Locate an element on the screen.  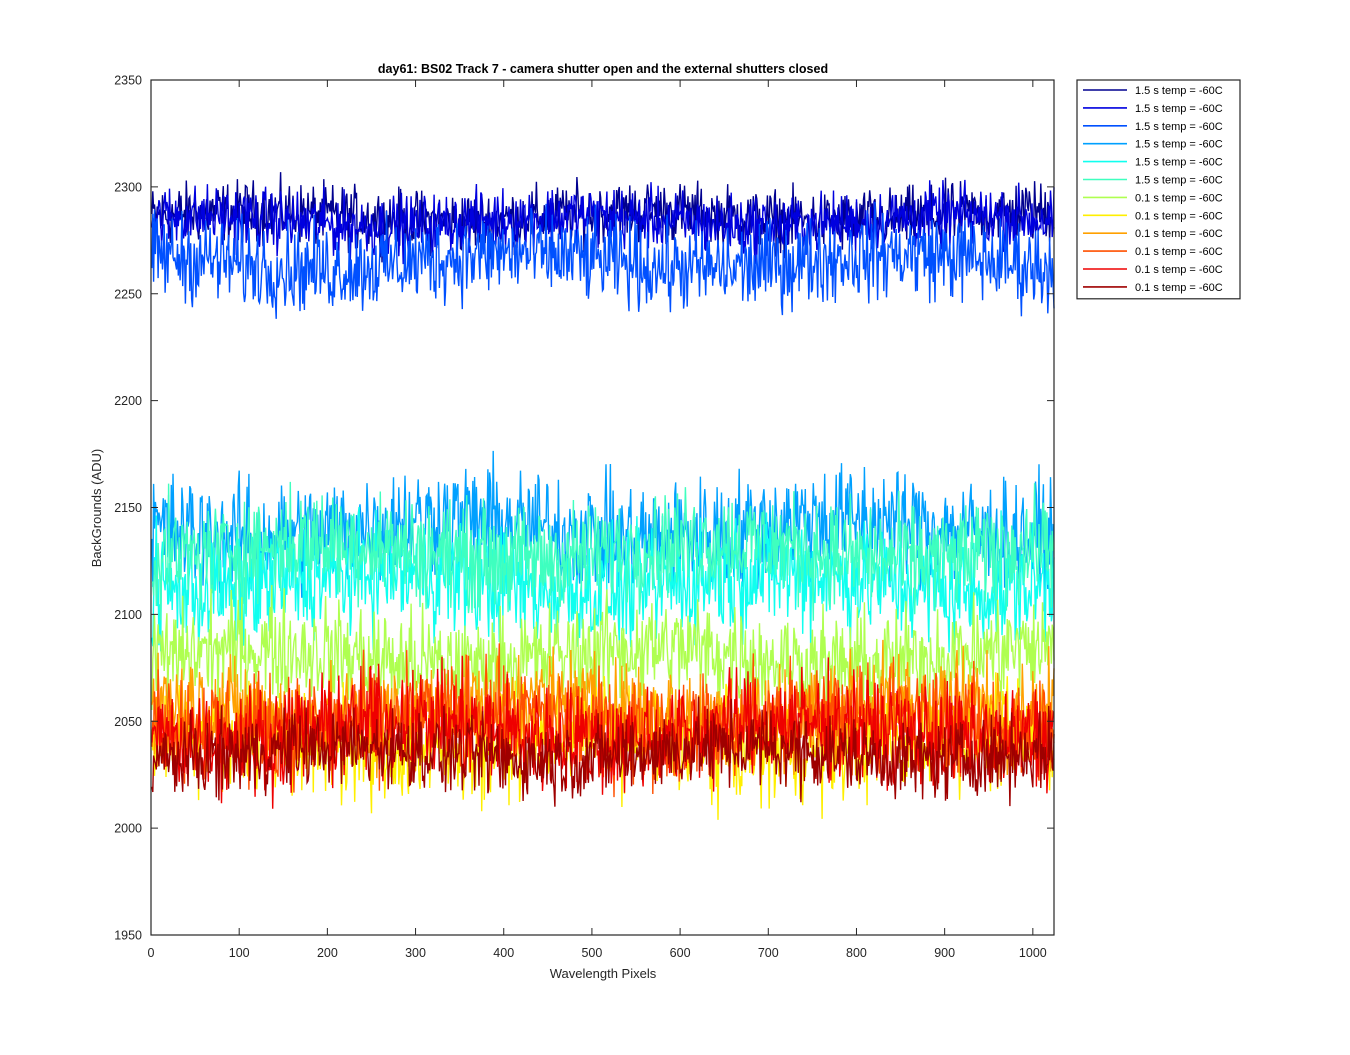
x-tick-label: 700 is located at coordinates (768, 953).